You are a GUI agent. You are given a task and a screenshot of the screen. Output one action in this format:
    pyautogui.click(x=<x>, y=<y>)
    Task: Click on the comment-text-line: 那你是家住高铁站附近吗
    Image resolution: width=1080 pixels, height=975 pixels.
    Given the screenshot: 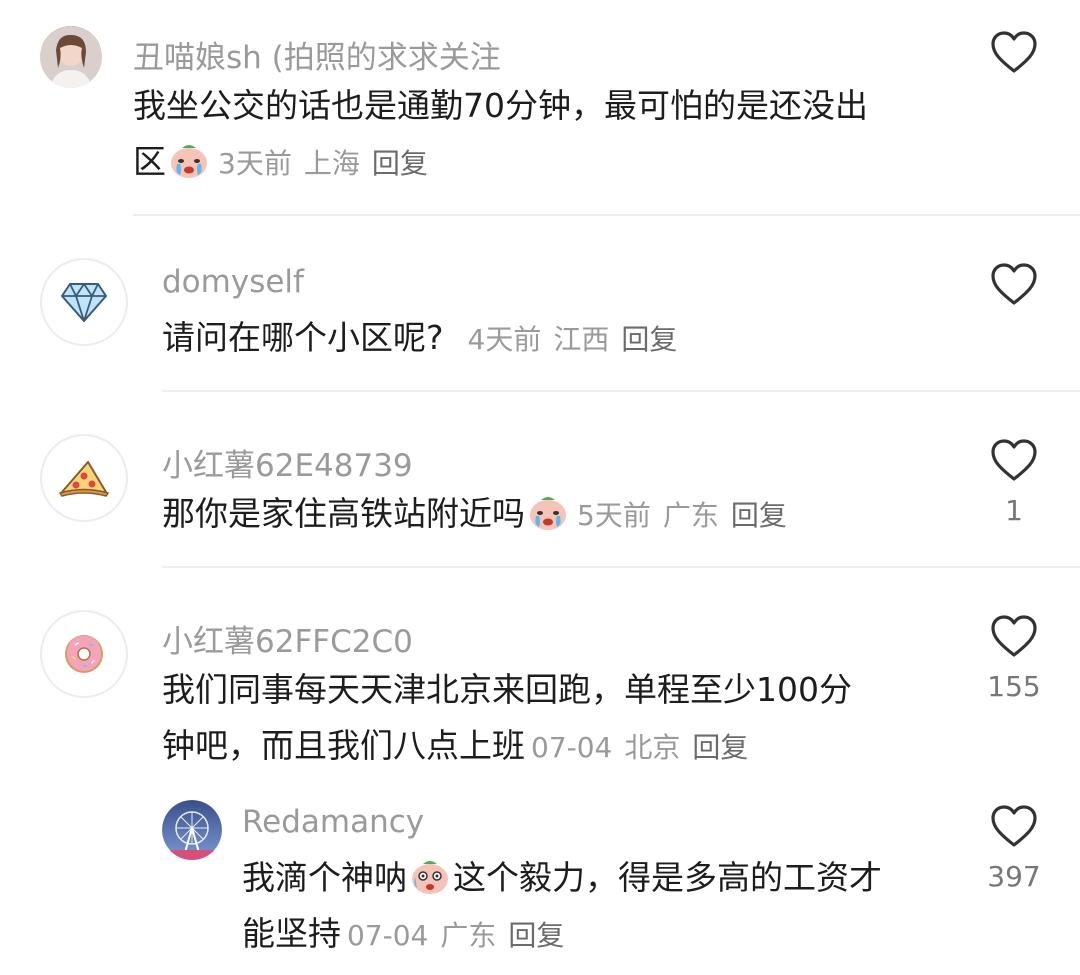 What is the action you would take?
    pyautogui.click(x=343, y=513)
    